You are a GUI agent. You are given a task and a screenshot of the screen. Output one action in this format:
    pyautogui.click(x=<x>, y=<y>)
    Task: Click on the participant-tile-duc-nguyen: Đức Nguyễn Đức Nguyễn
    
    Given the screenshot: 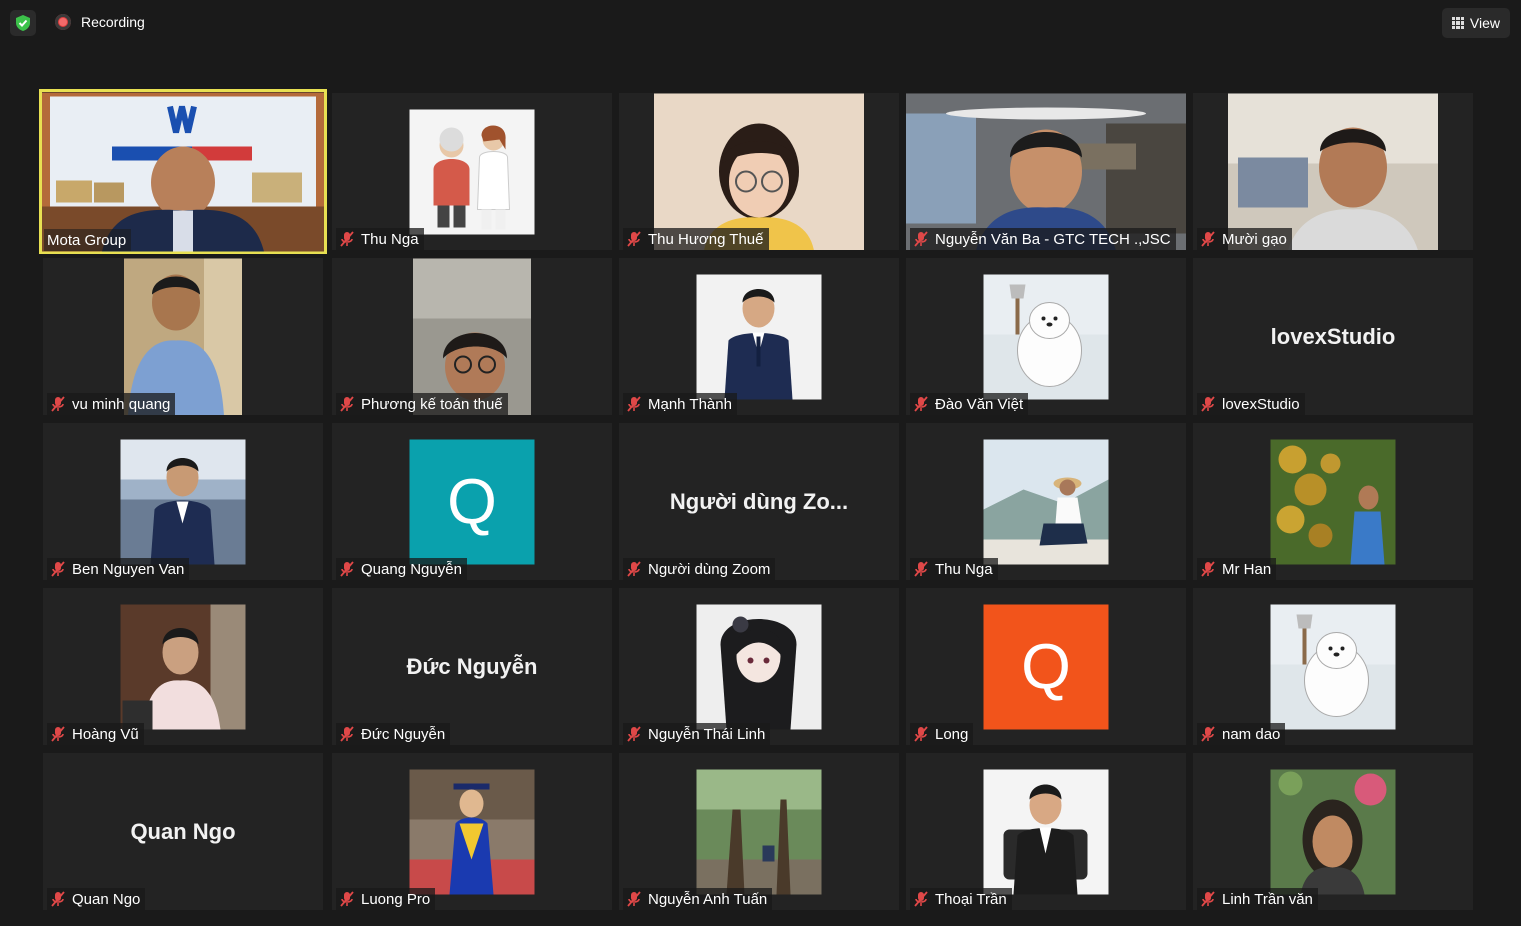 What is the action you would take?
    pyautogui.click(x=472, y=666)
    